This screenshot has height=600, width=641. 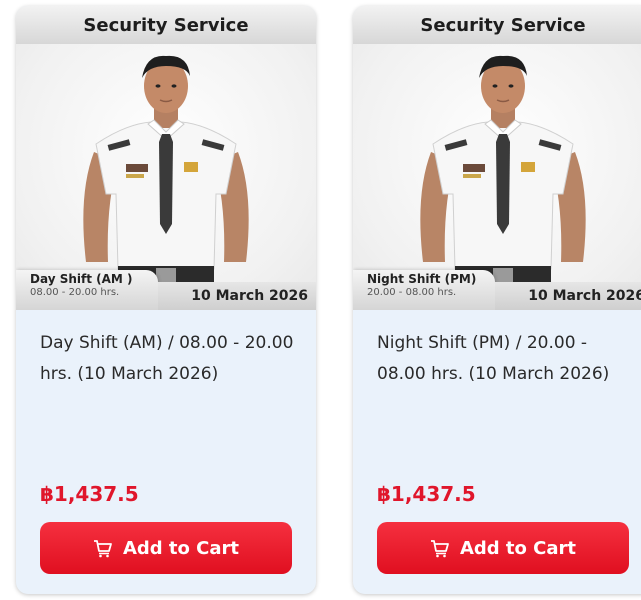 I want to click on shift-title: Night Shift (PM), so click(x=422, y=279).